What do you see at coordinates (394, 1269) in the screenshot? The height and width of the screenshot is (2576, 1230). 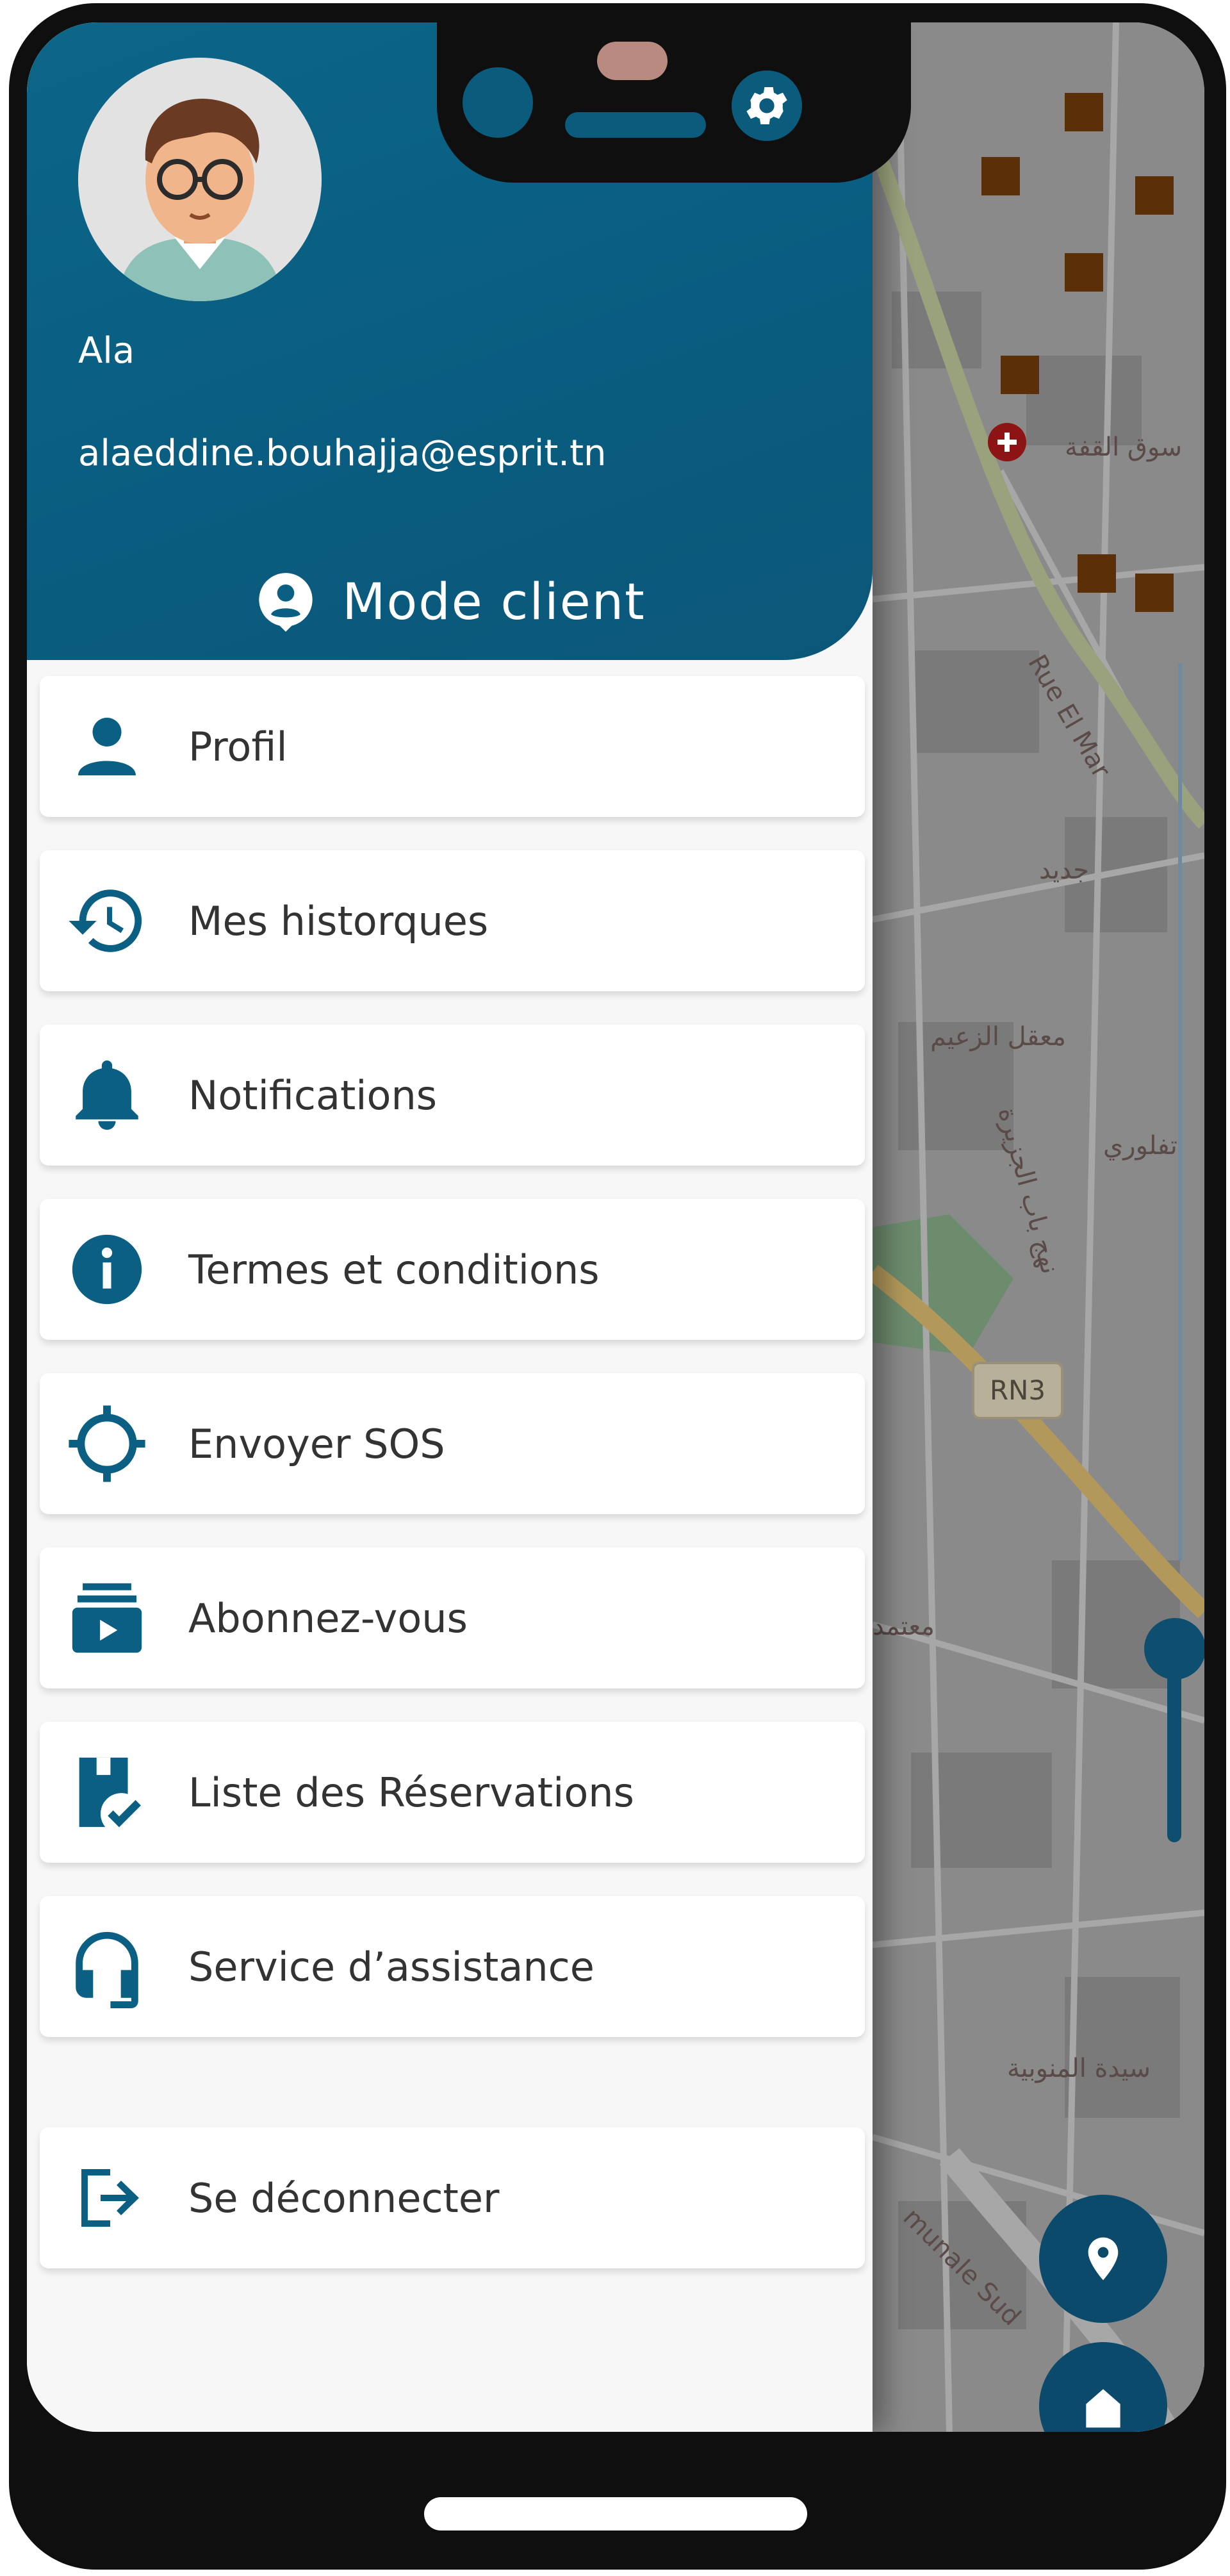 I see `menu-item-label: Termes et conditions` at bounding box center [394, 1269].